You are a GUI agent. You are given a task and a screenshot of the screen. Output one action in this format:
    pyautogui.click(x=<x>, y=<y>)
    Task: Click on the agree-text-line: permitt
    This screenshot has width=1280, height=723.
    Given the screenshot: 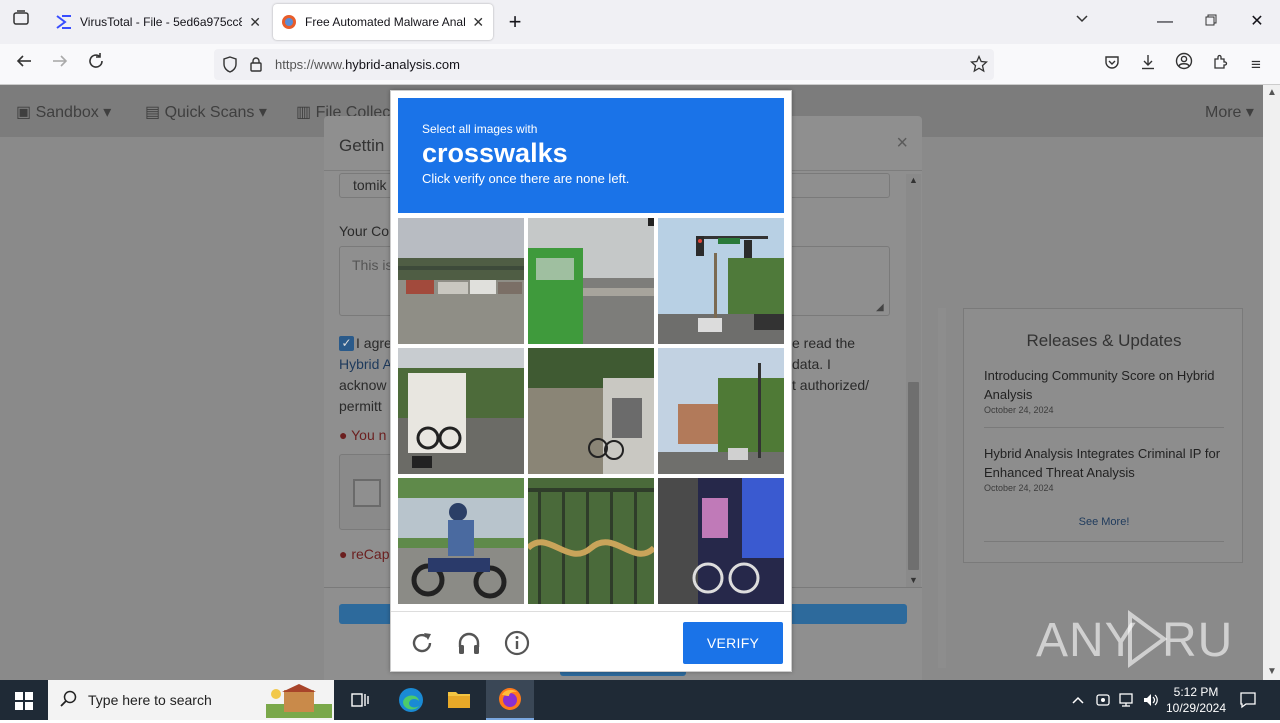 What is the action you would take?
    pyautogui.click(x=360, y=406)
    